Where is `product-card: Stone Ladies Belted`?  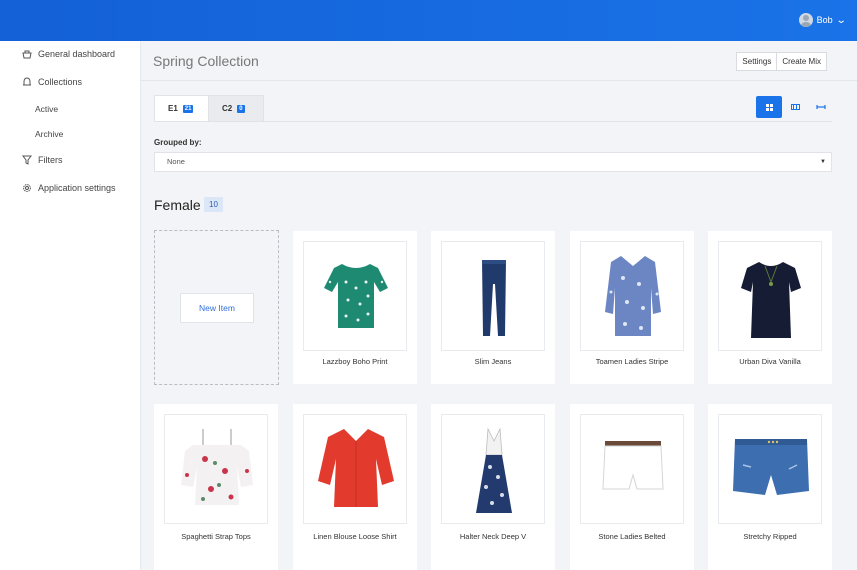
product-card: Stone Ladies Belted is located at coordinates (632, 487).